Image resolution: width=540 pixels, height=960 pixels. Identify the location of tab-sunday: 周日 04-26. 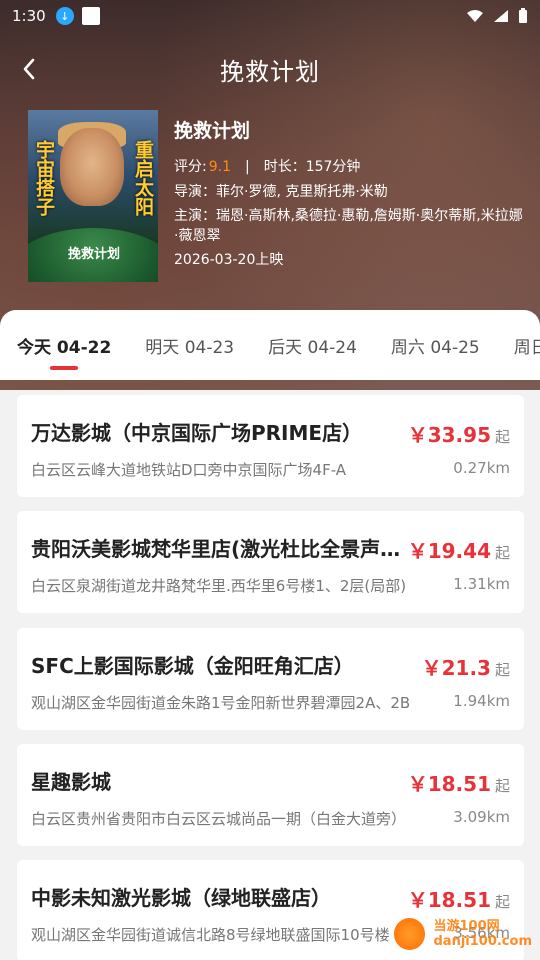
(527, 345).